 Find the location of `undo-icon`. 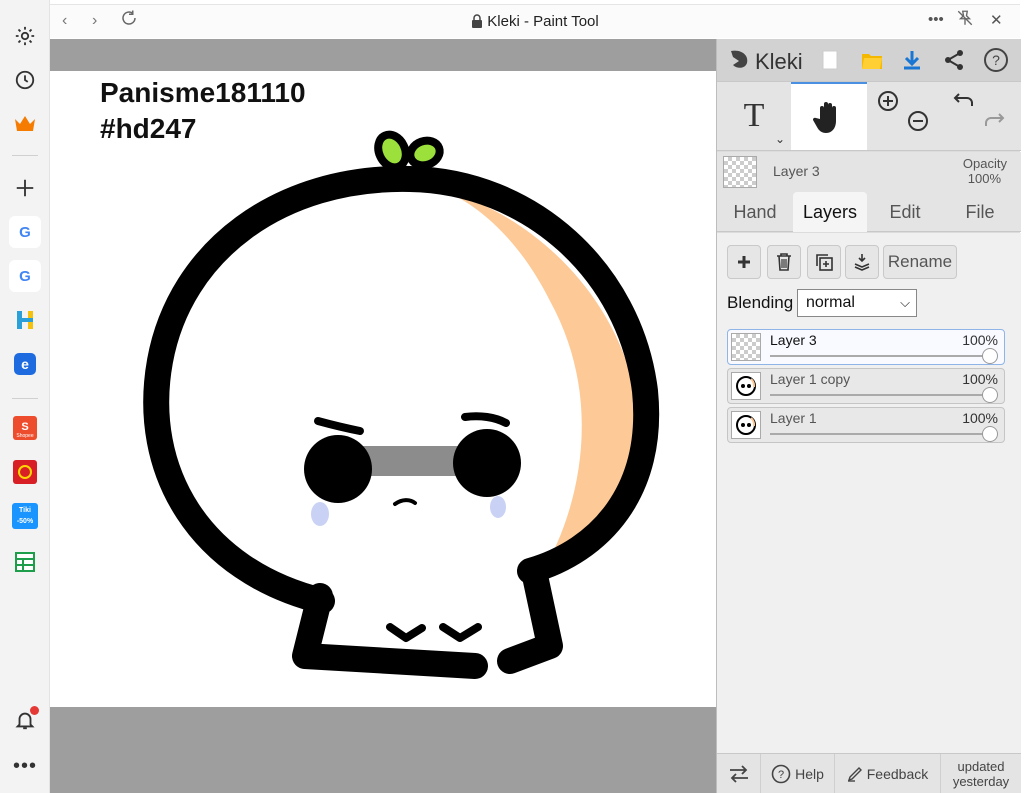

undo-icon is located at coordinates (964, 103).